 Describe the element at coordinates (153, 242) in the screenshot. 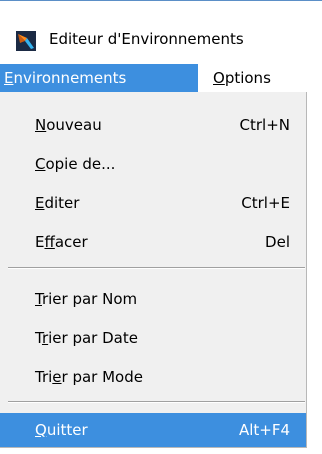

I see `menu-item-effacer: Effacer Del` at that location.